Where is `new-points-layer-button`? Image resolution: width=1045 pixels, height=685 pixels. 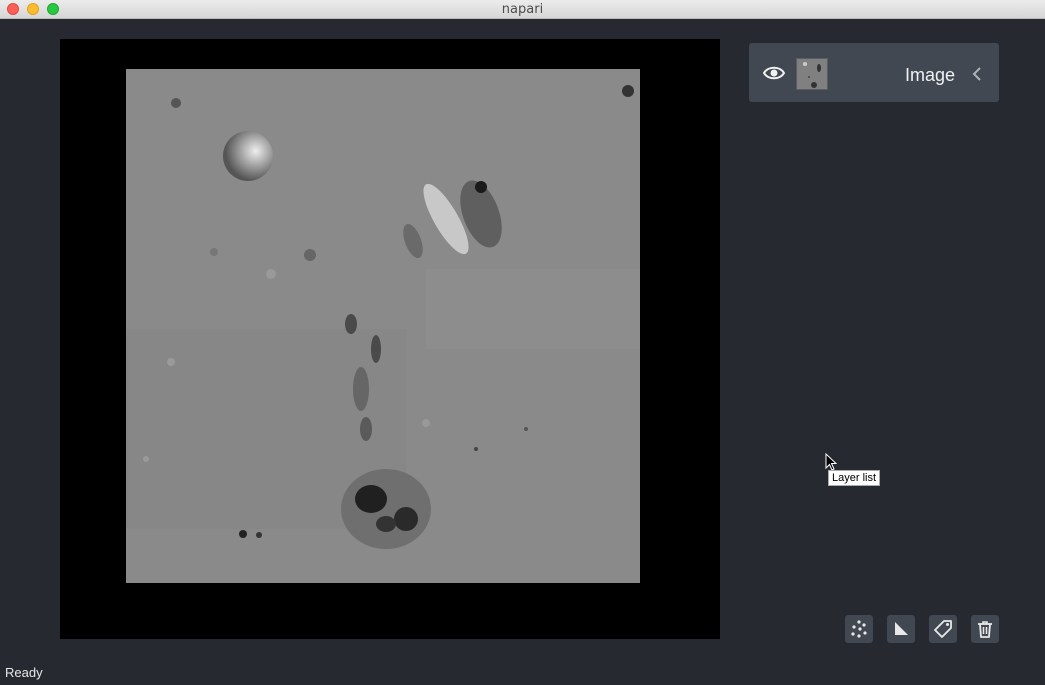
new-points-layer-button is located at coordinates (859, 629).